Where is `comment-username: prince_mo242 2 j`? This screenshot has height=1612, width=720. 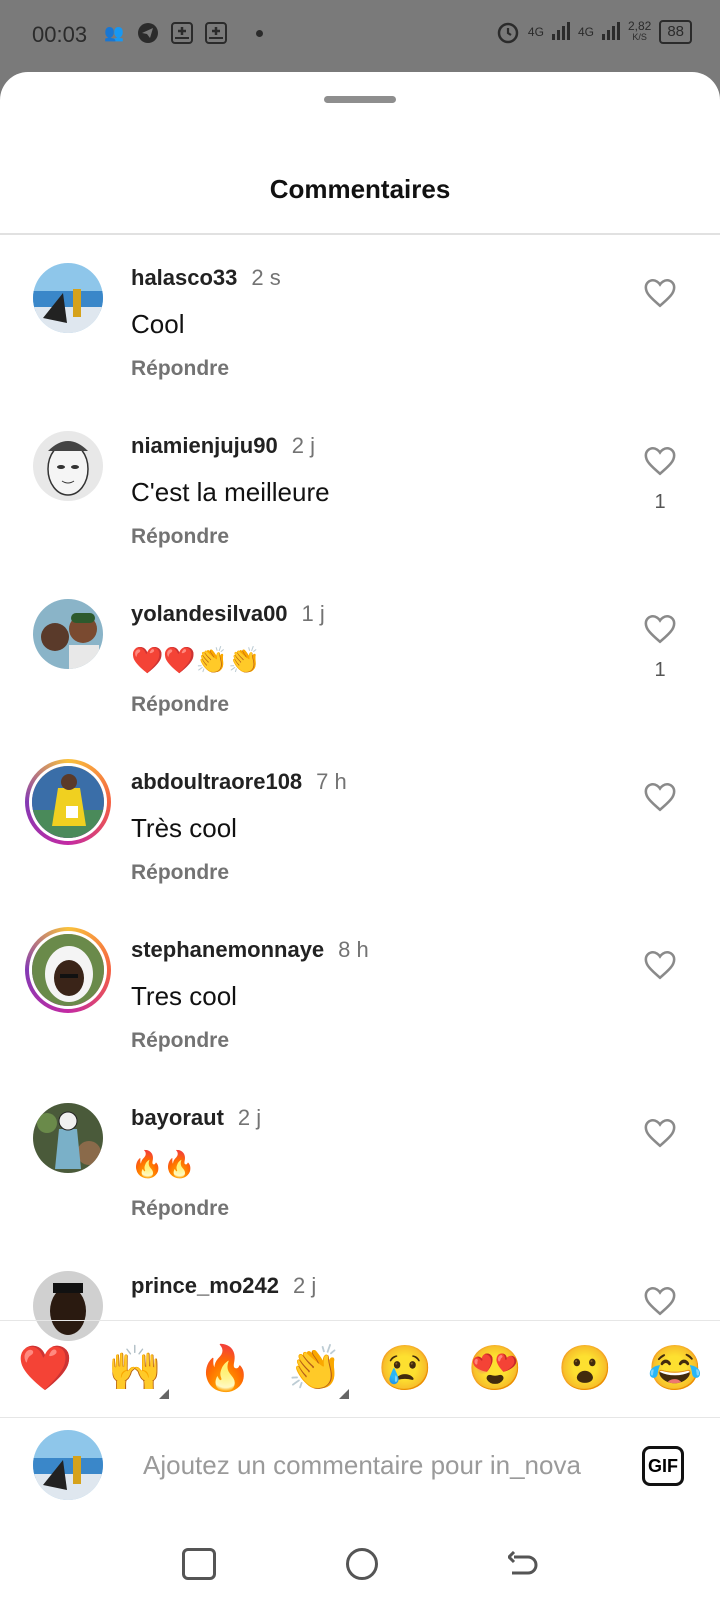 comment-username: prince_mo242 2 j is located at coordinates (223, 1286).